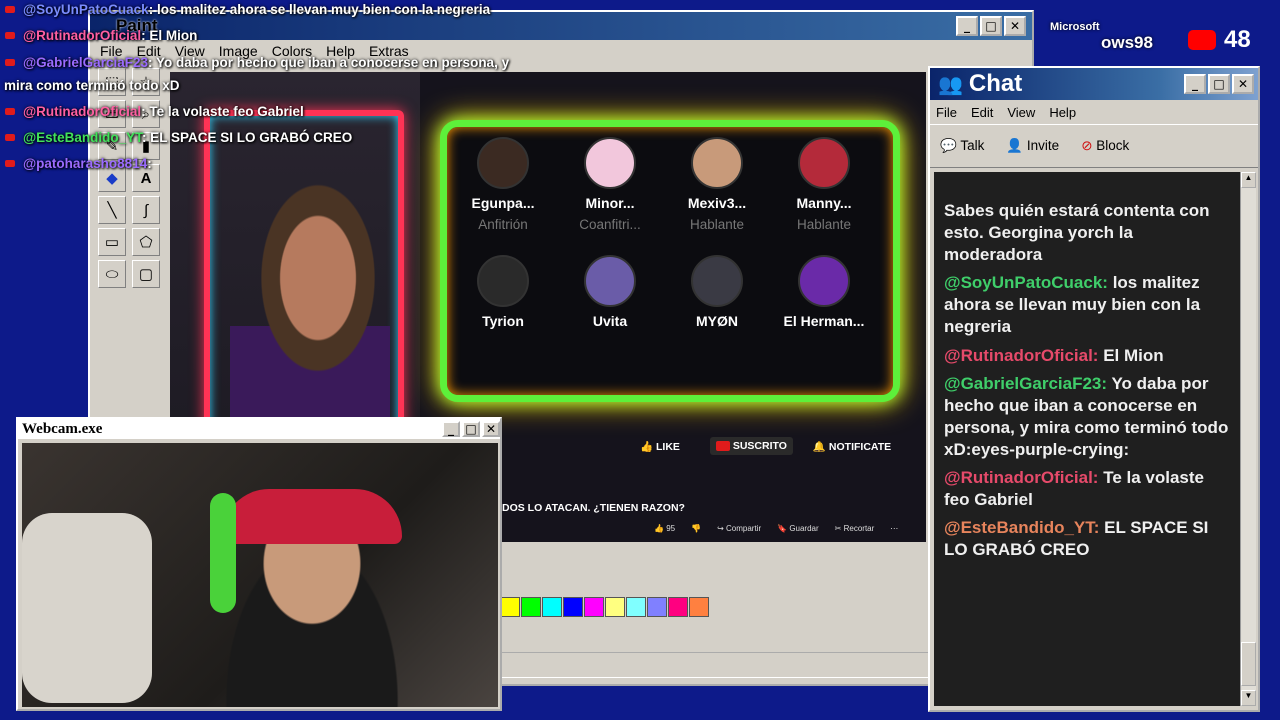  I want to click on chat-scrollbar: ▲ ▼, so click(1248, 439).